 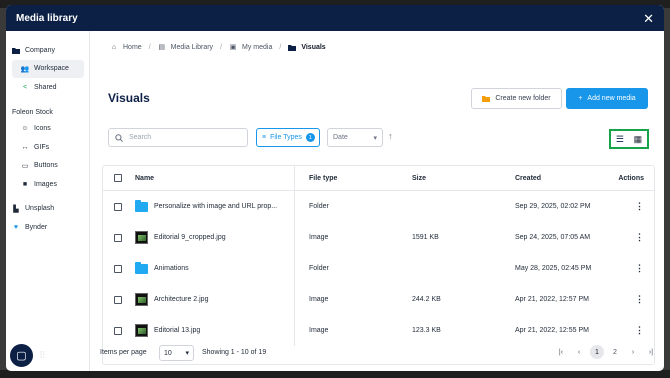 What do you see at coordinates (213, 178) in the screenshot?
I see `column-name: Name` at bounding box center [213, 178].